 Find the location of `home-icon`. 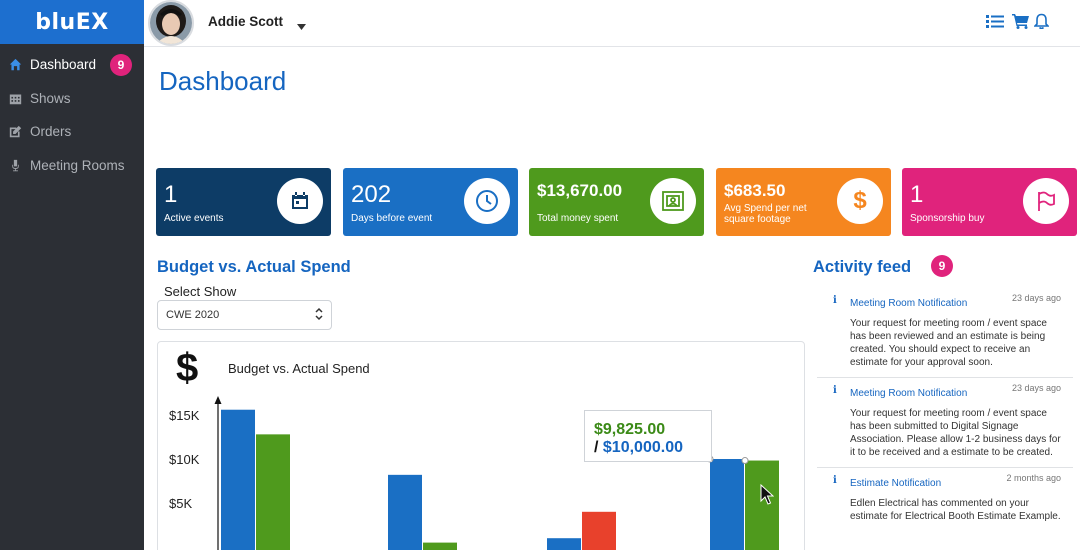

home-icon is located at coordinates (15, 65).